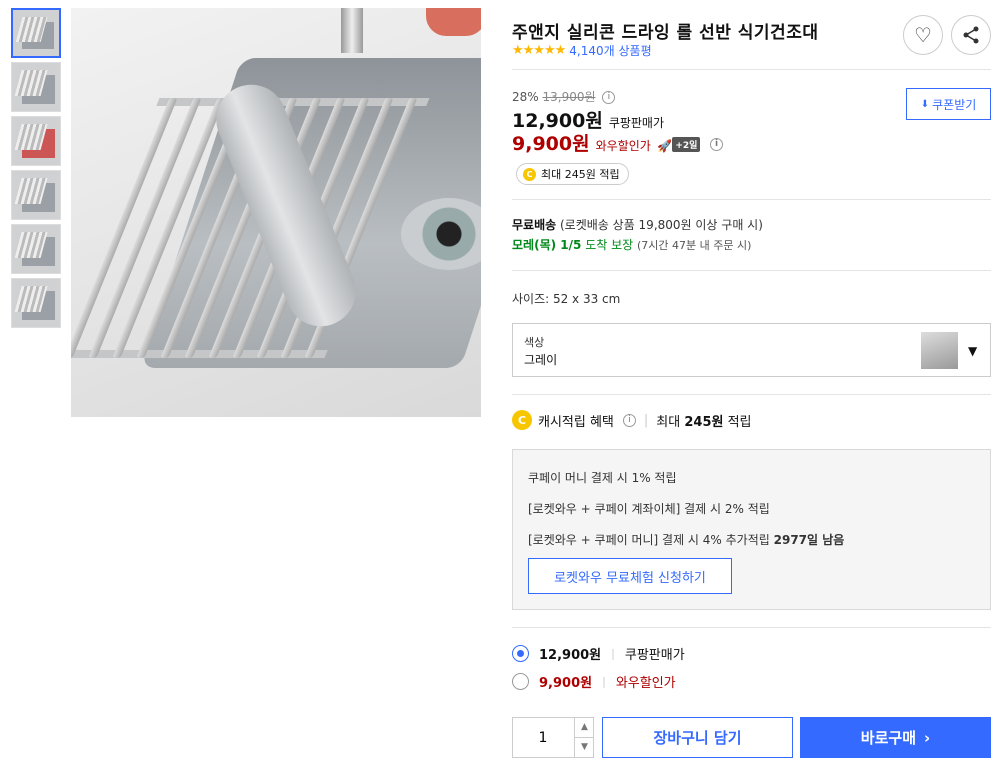  What do you see at coordinates (751, 350) in the screenshot?
I see `color-option-select: 색상 그레이 ▼` at bounding box center [751, 350].